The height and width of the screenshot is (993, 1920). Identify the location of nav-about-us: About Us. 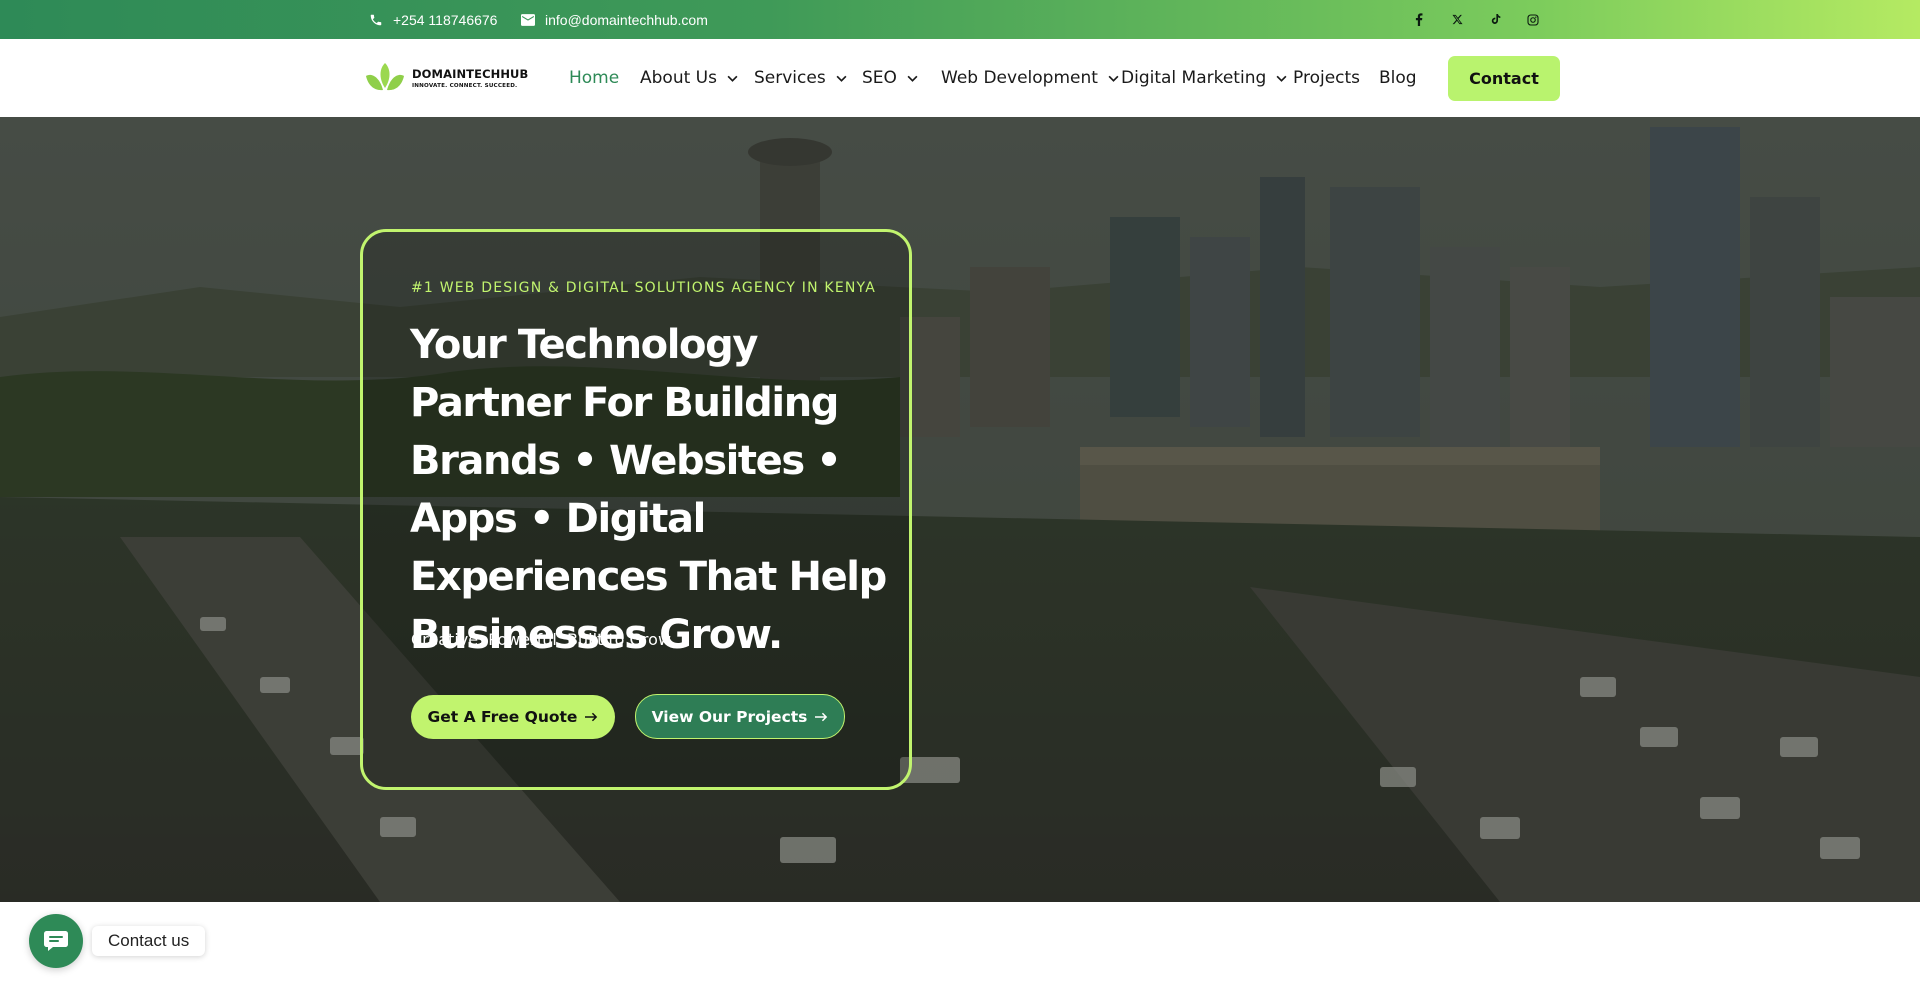
(689, 78).